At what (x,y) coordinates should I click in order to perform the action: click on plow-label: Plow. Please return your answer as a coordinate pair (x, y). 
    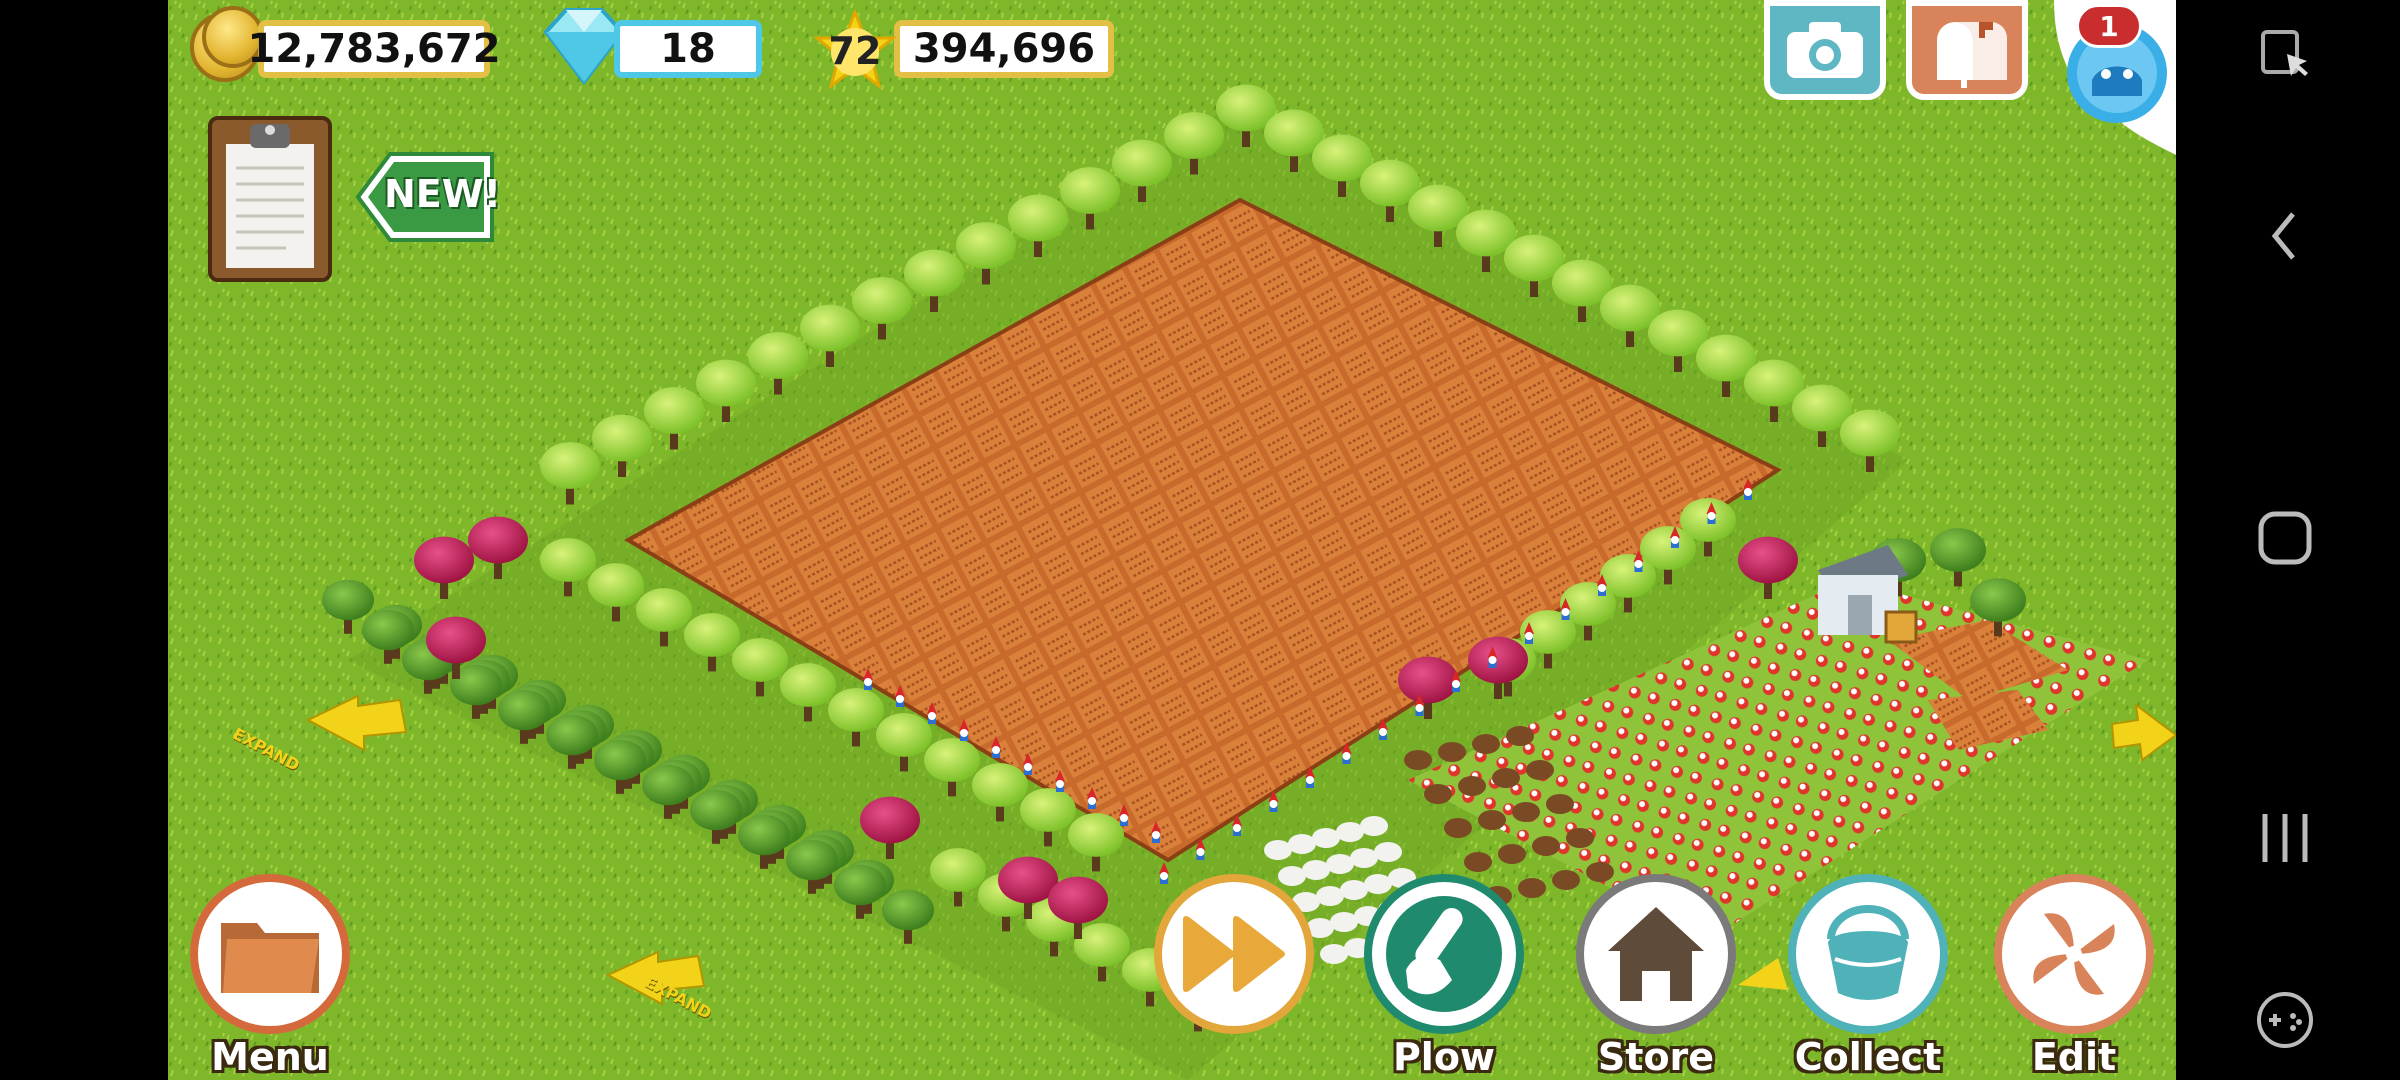
    Looking at the image, I should click on (1444, 1057).